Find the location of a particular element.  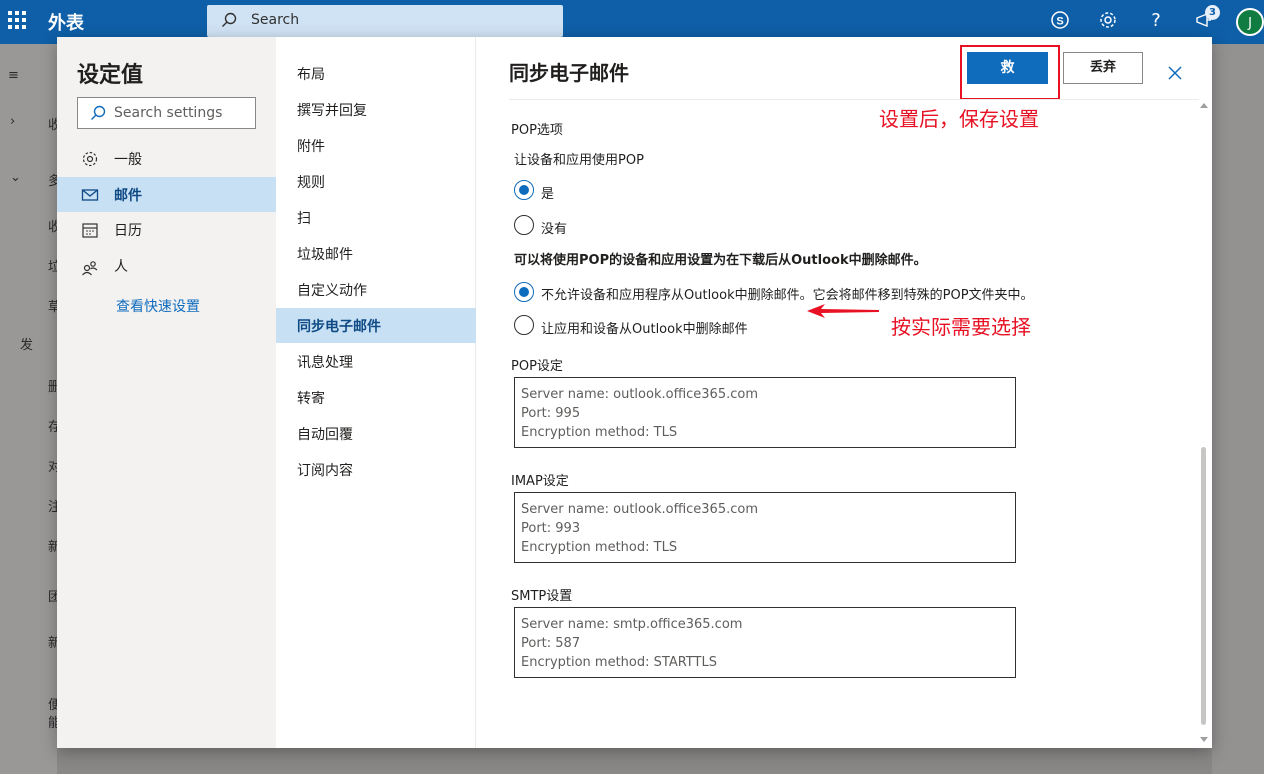

allow-pop-yes-radio is located at coordinates (524, 190).